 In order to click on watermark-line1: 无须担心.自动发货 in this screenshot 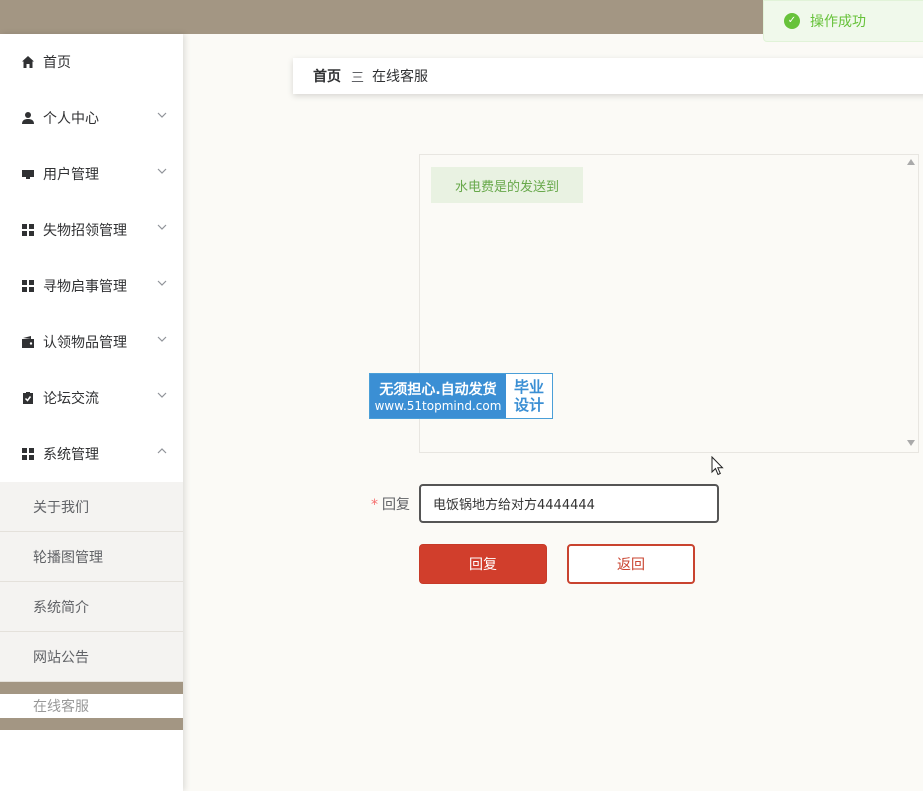, I will do `click(438, 390)`.